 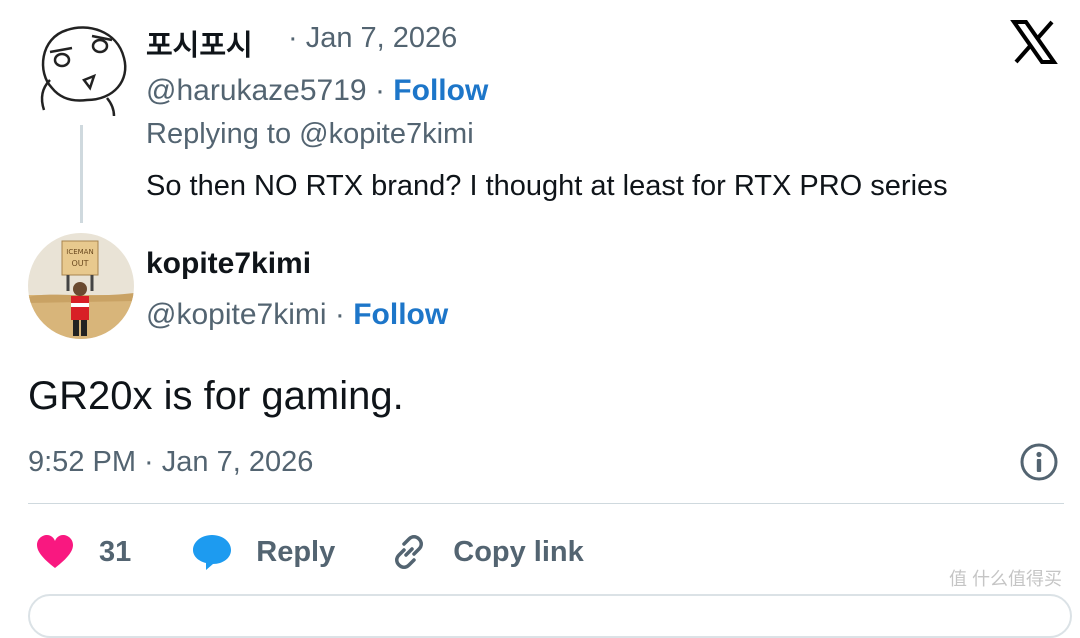 What do you see at coordinates (79, 252) in the screenshot?
I see `avatar-sign-text: ICEMAN` at bounding box center [79, 252].